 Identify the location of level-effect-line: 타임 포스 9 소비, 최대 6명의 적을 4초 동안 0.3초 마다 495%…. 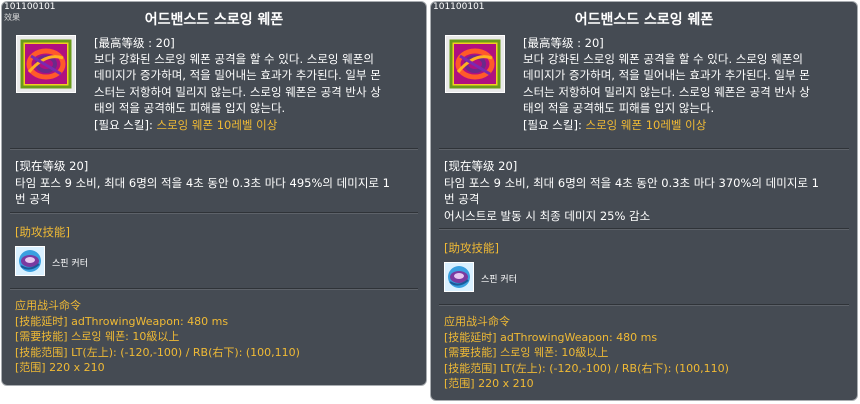
(202, 182).